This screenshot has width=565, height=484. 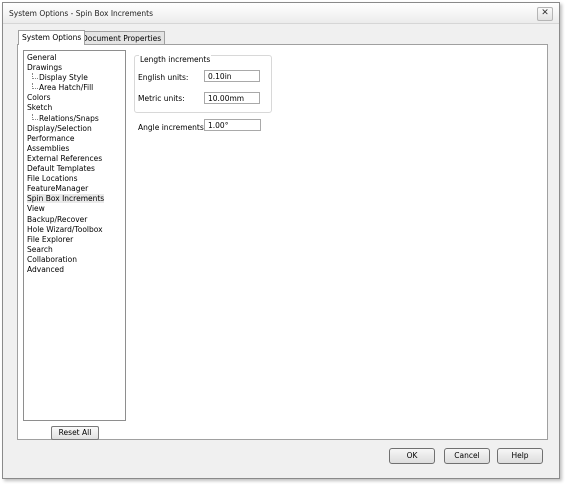 I want to click on tree-item: Collaboration, so click(x=74, y=260).